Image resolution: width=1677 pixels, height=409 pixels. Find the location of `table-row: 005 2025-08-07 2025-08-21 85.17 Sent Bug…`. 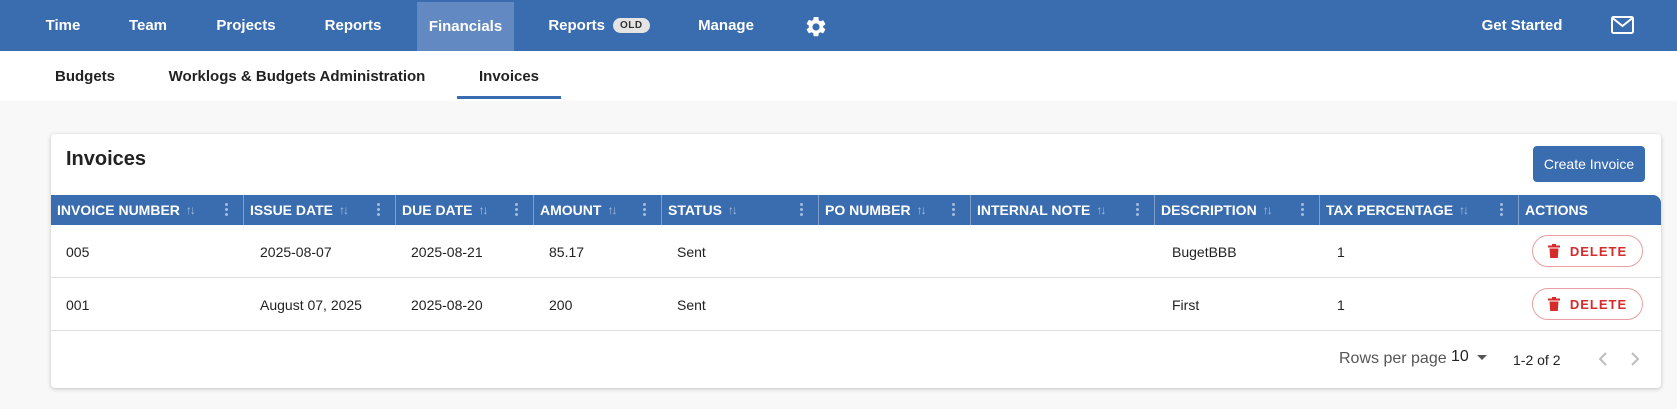

table-row: 005 2025-08-07 2025-08-21 85.17 Sent Bug… is located at coordinates (856, 251).